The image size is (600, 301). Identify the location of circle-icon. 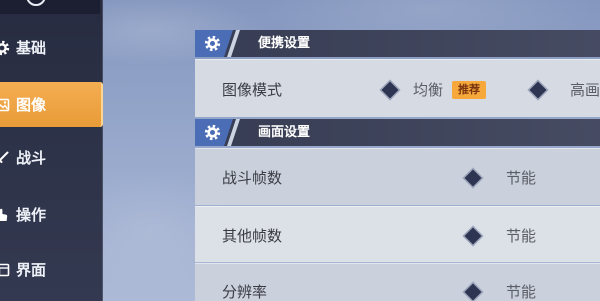
(36, 3).